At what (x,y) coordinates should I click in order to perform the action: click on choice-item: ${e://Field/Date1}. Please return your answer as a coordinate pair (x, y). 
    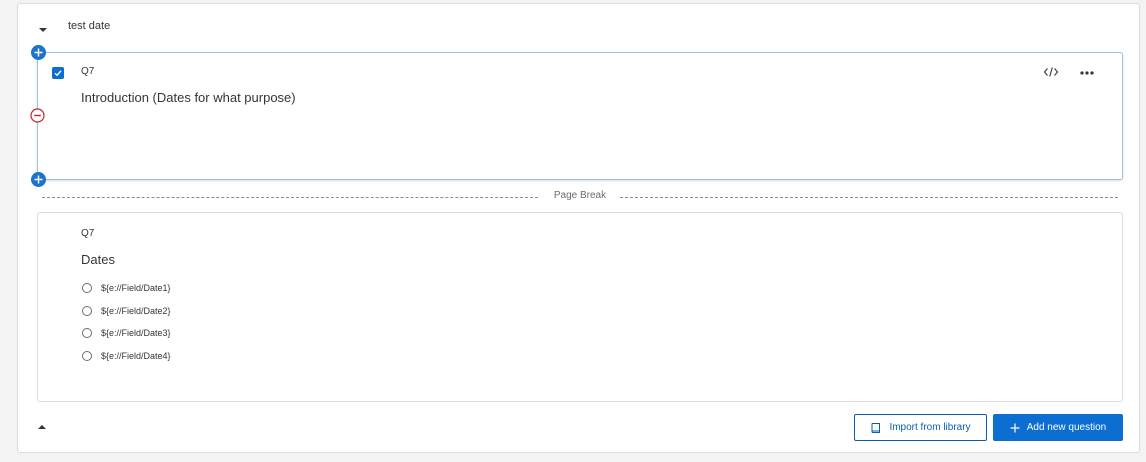
    Looking at the image, I should click on (126, 288).